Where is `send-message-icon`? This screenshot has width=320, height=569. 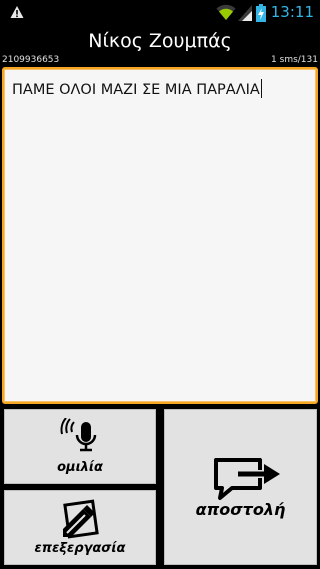 send-message-icon is located at coordinates (247, 479).